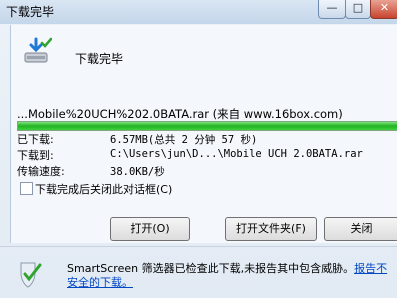 The width and height of the screenshot is (397, 298). Describe the element at coordinates (30, 12) in the screenshot. I see `window-title: 下载完毕` at that location.